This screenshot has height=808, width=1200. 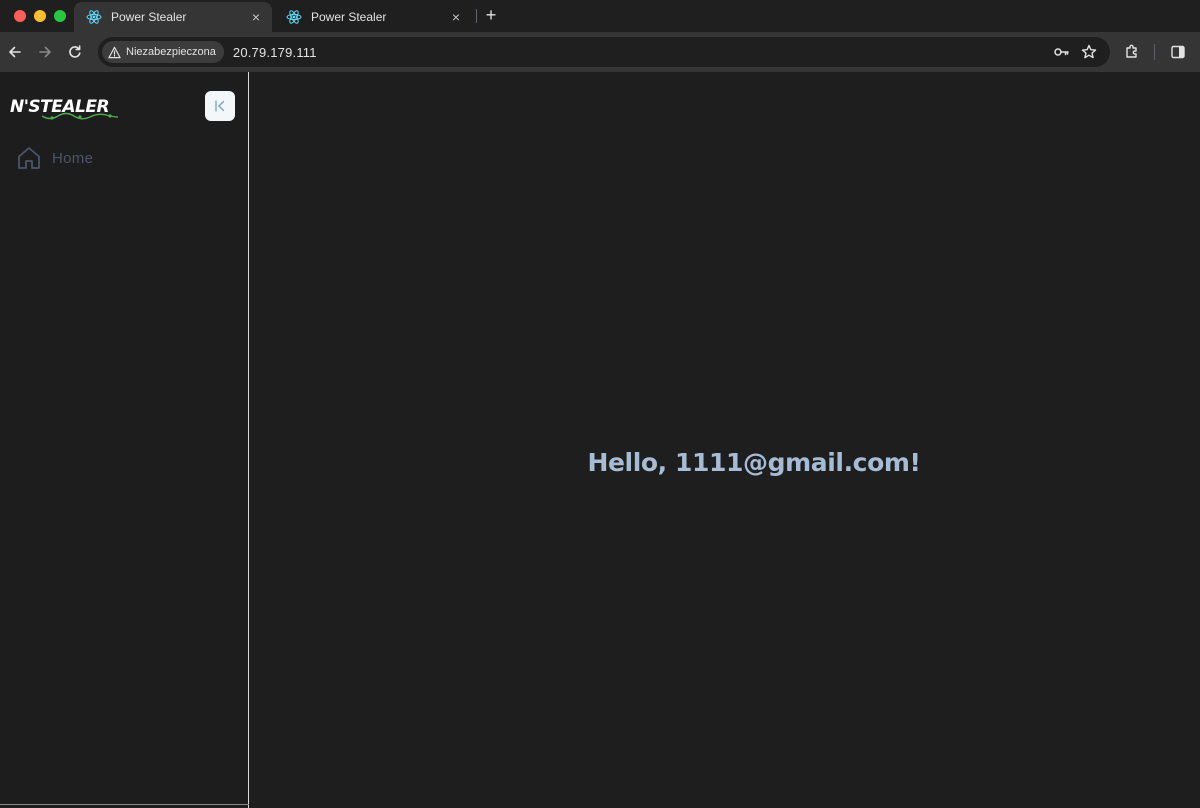 I want to click on forward-button, so click(x=45, y=52).